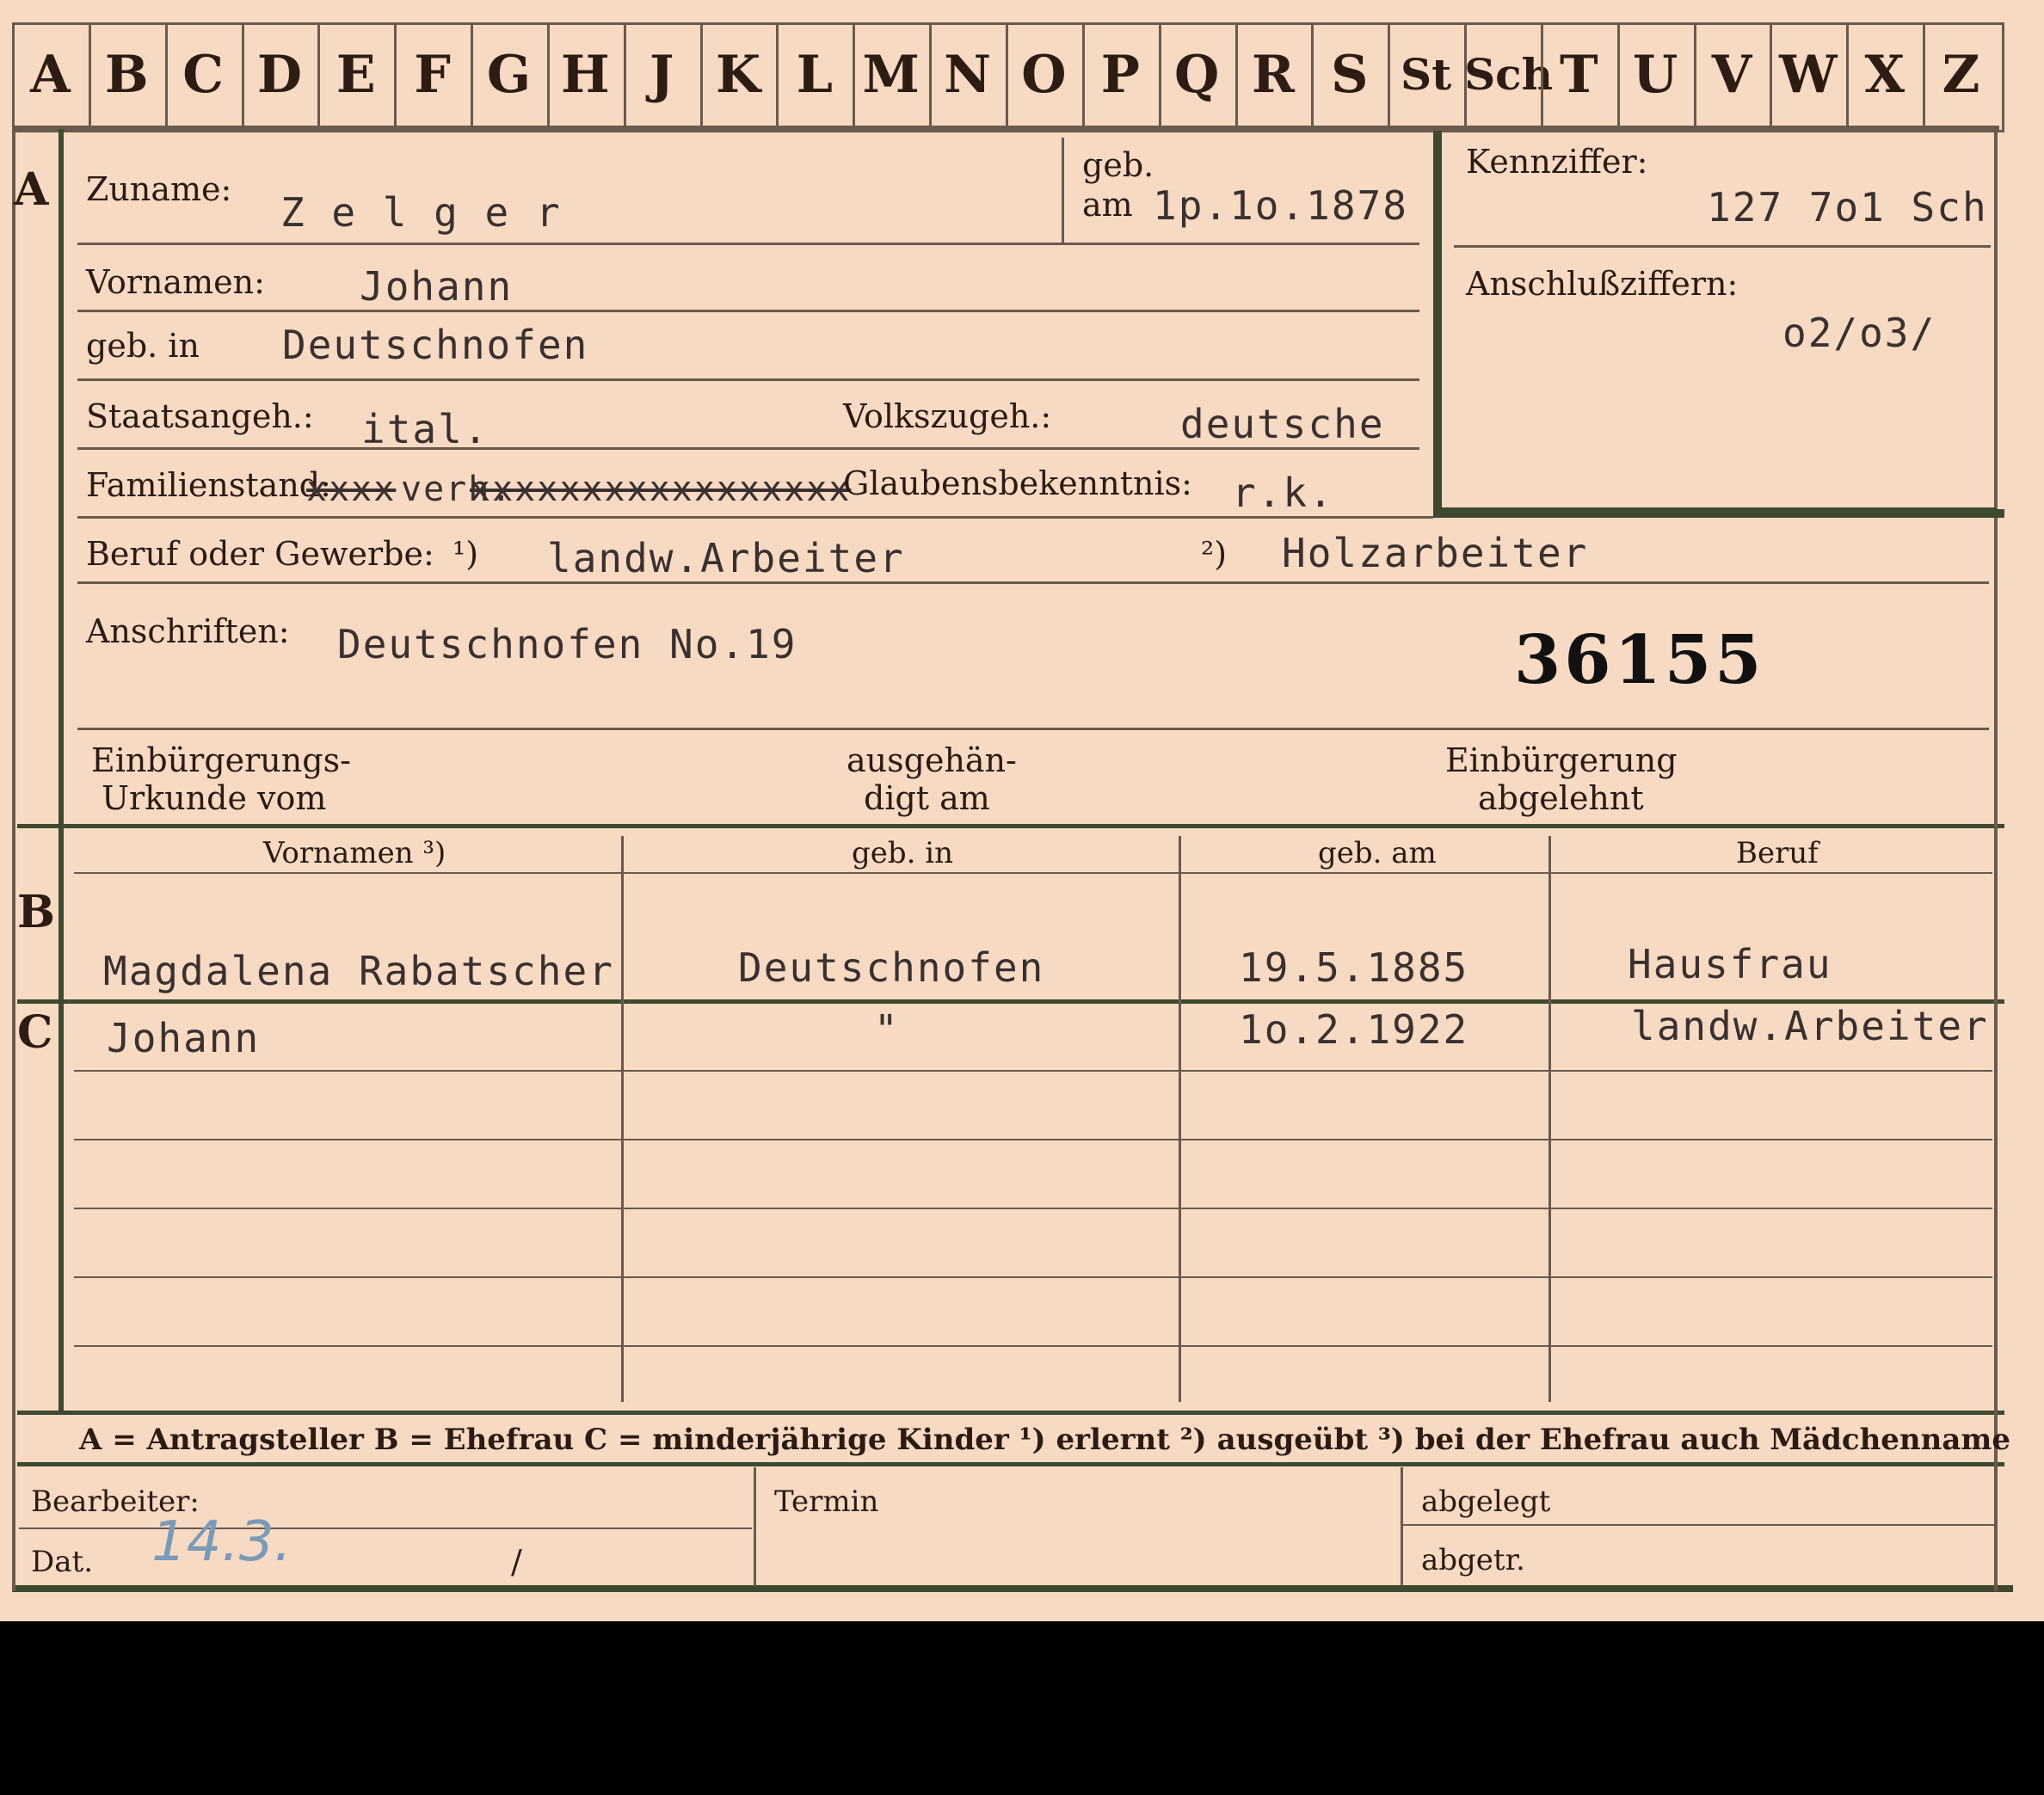  What do you see at coordinates (200, 416) in the screenshot?
I see `staatsangeh-label: Staatsangeh.:` at bounding box center [200, 416].